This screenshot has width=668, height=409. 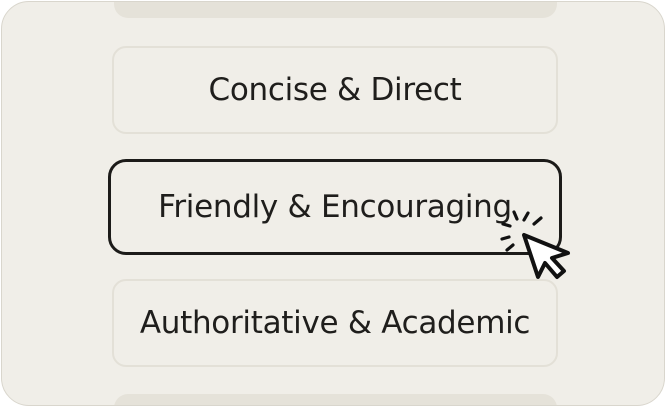 I want to click on option-authoritative-academic: Authoritative & Academic, so click(x=335, y=323).